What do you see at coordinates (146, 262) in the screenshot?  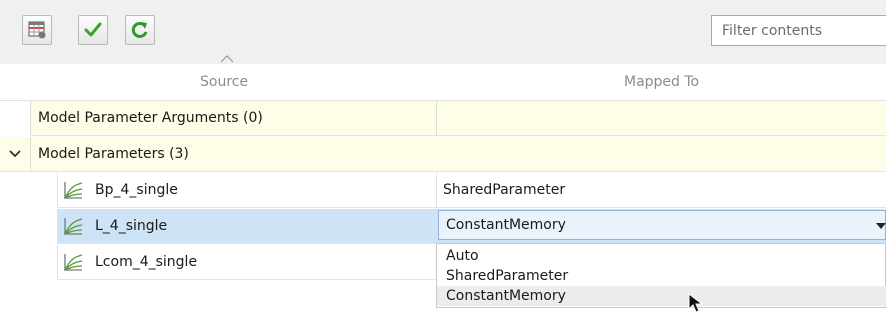 I see `parameter-name: Lcom_4_single` at bounding box center [146, 262].